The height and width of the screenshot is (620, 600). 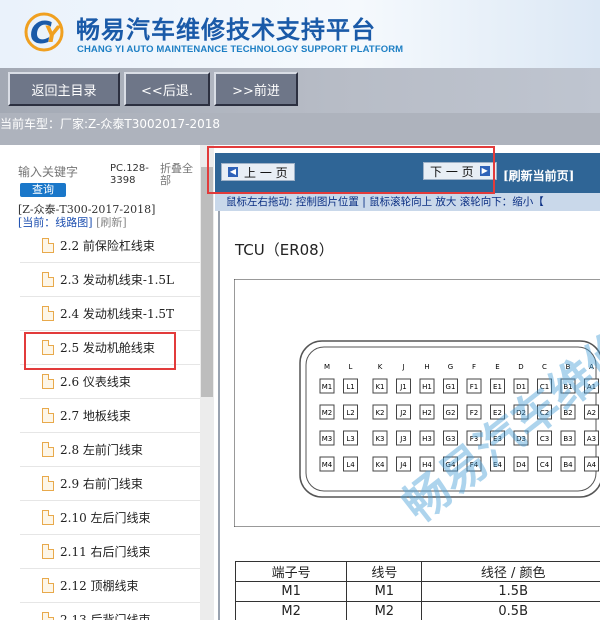 What do you see at coordinates (474, 413) in the screenshot?
I see `pin-label: F2` at bounding box center [474, 413].